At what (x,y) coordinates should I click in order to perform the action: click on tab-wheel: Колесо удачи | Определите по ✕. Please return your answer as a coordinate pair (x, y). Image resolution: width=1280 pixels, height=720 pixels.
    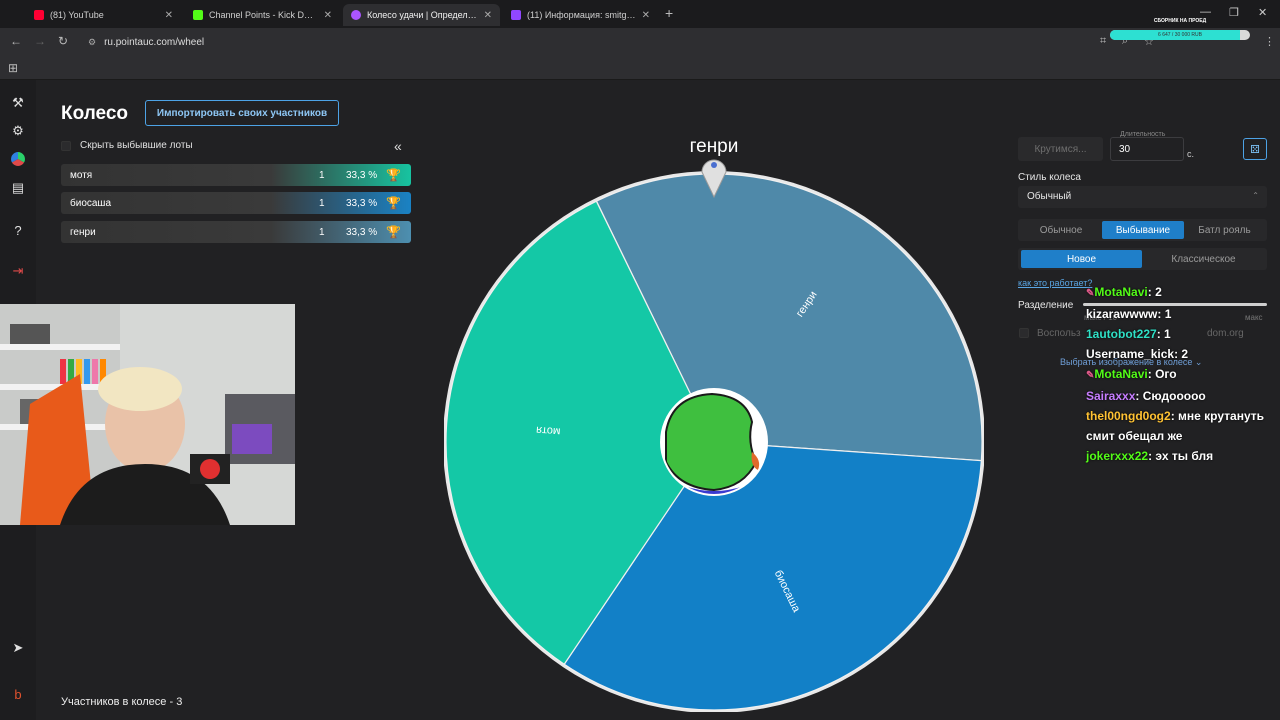
    Looking at the image, I should click on (421, 15).